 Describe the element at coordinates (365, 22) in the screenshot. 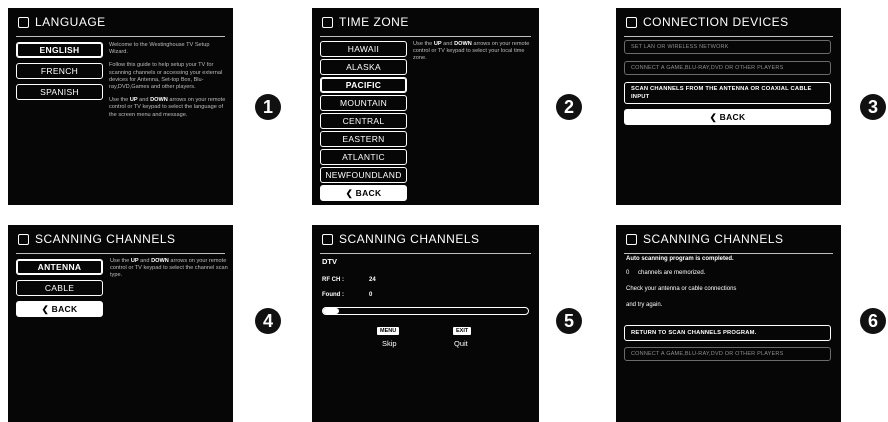

I see `screen-title: TIME ZONE` at that location.